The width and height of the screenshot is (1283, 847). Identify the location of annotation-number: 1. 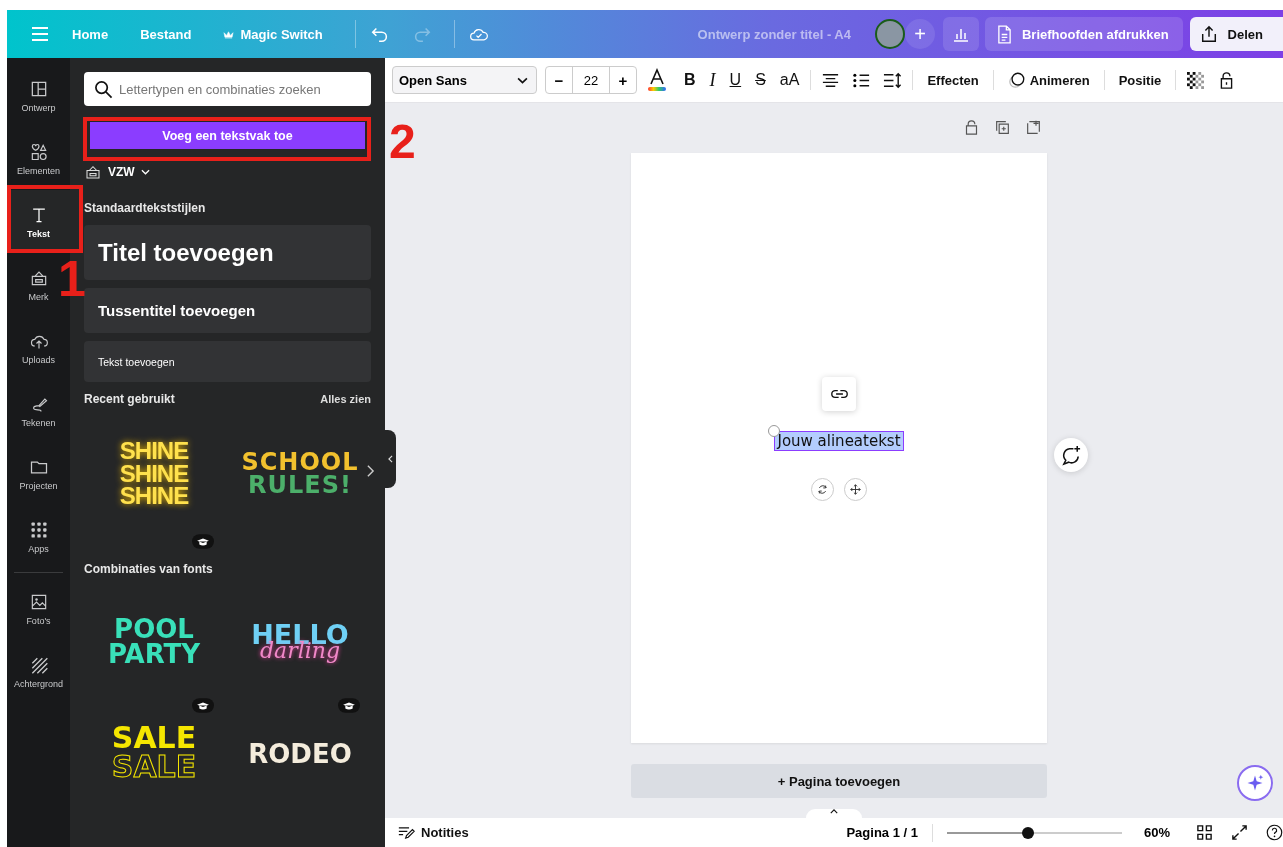
(72, 279).